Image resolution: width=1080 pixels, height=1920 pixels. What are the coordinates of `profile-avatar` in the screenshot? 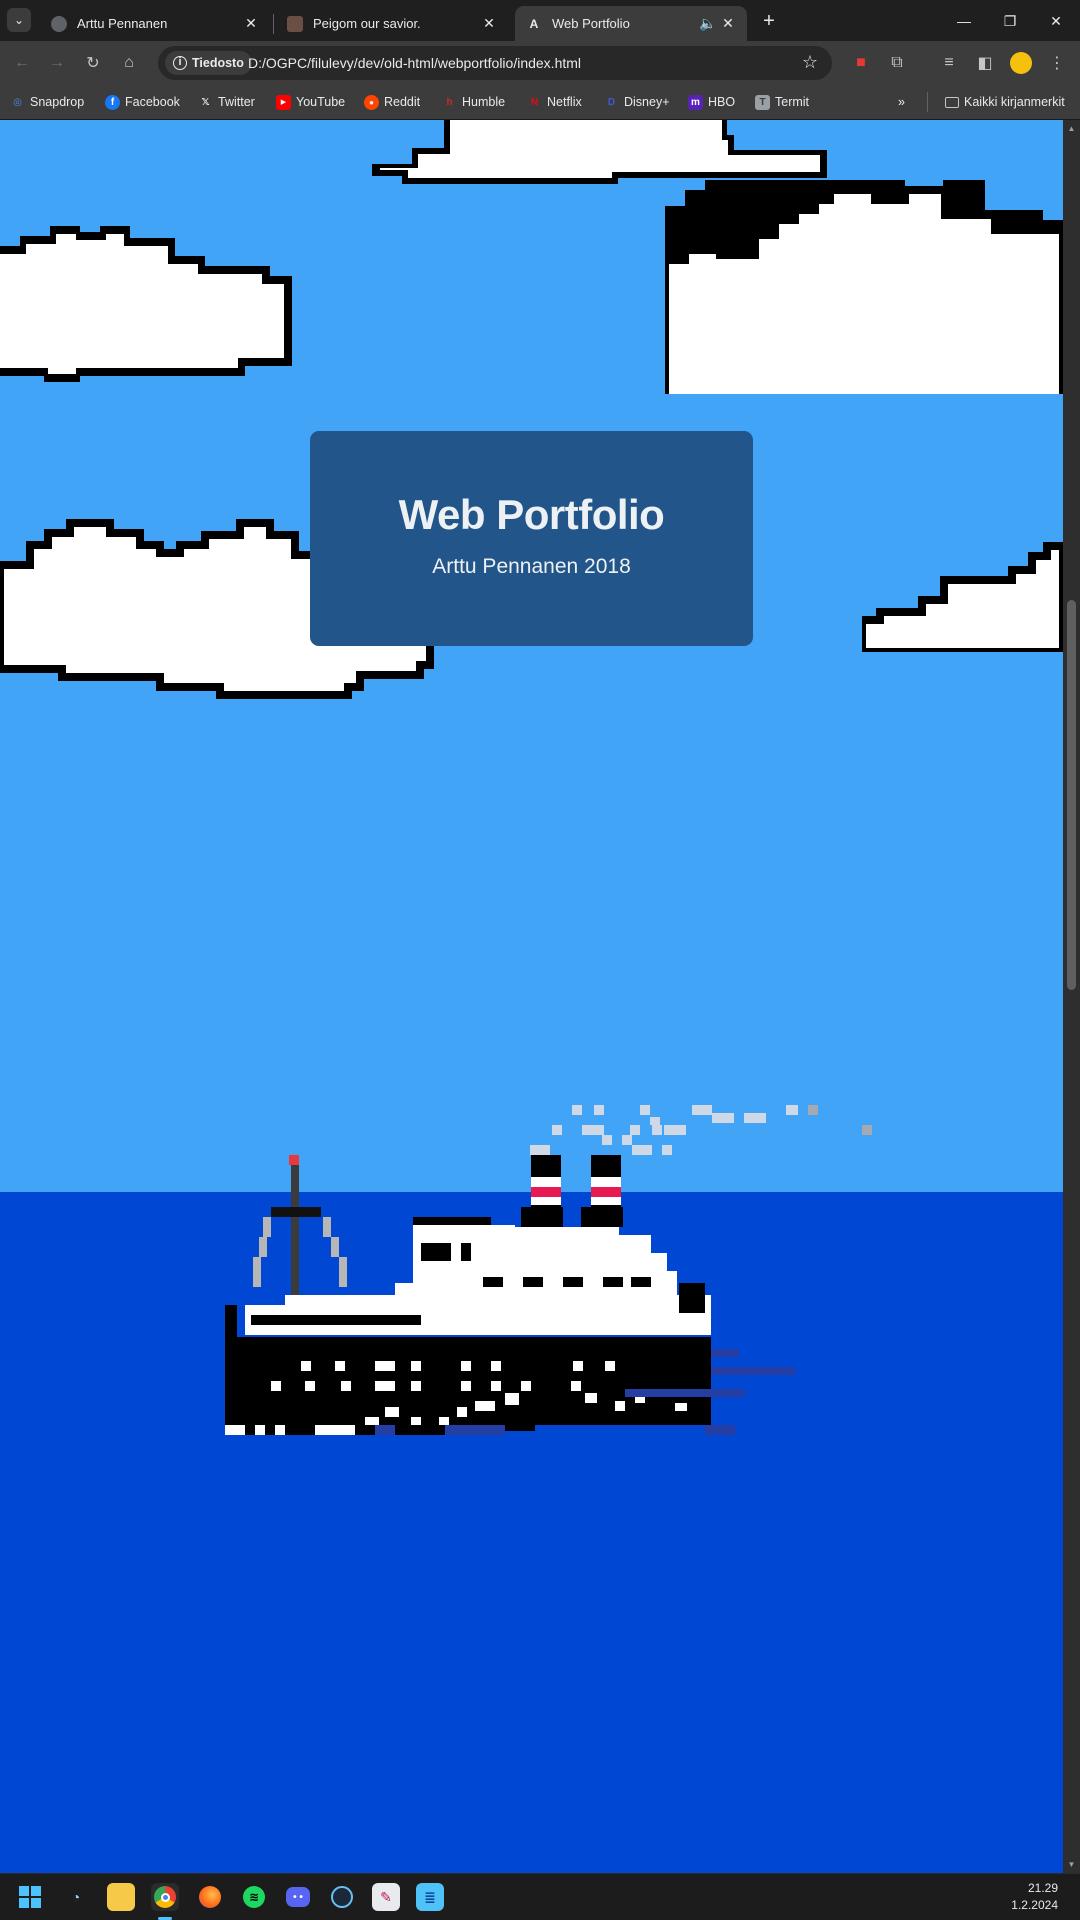 It's located at (1021, 63).